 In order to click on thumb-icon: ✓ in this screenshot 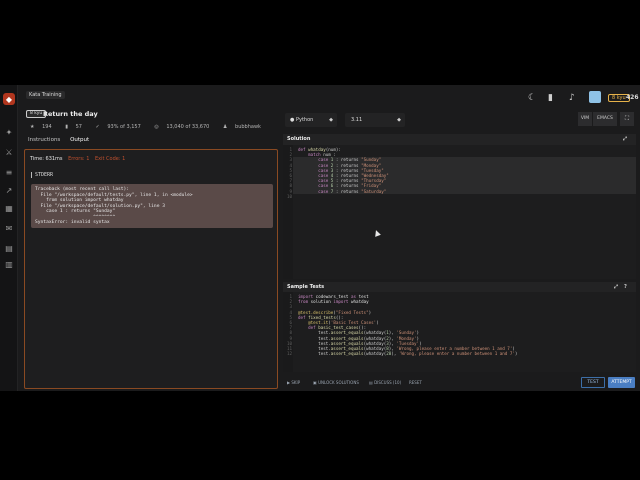, I will do `click(97, 127)`.